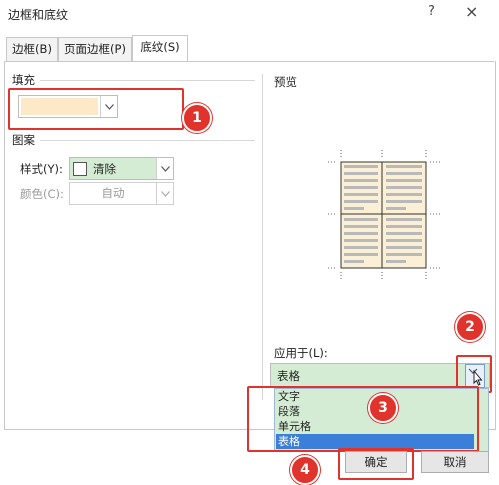 This screenshot has width=499, height=485. What do you see at coordinates (59, 106) in the screenshot?
I see `fill-color-swatch` at bounding box center [59, 106].